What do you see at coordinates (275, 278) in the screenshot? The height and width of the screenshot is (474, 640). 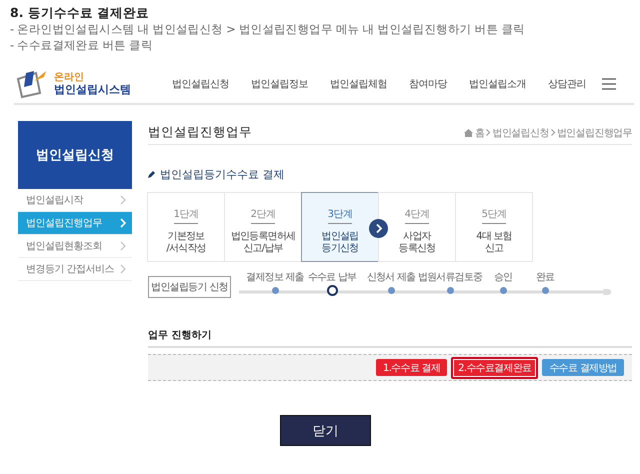 I see `stage-label: 결제정보 제출` at bounding box center [275, 278].